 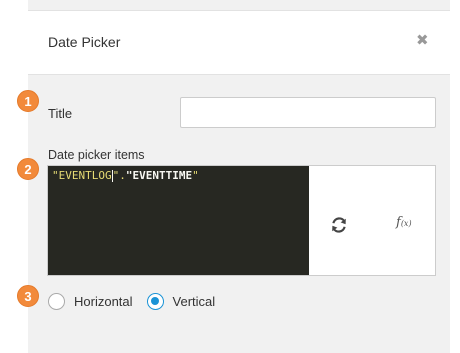 What do you see at coordinates (339, 225) in the screenshot?
I see `refresh-icon` at bounding box center [339, 225].